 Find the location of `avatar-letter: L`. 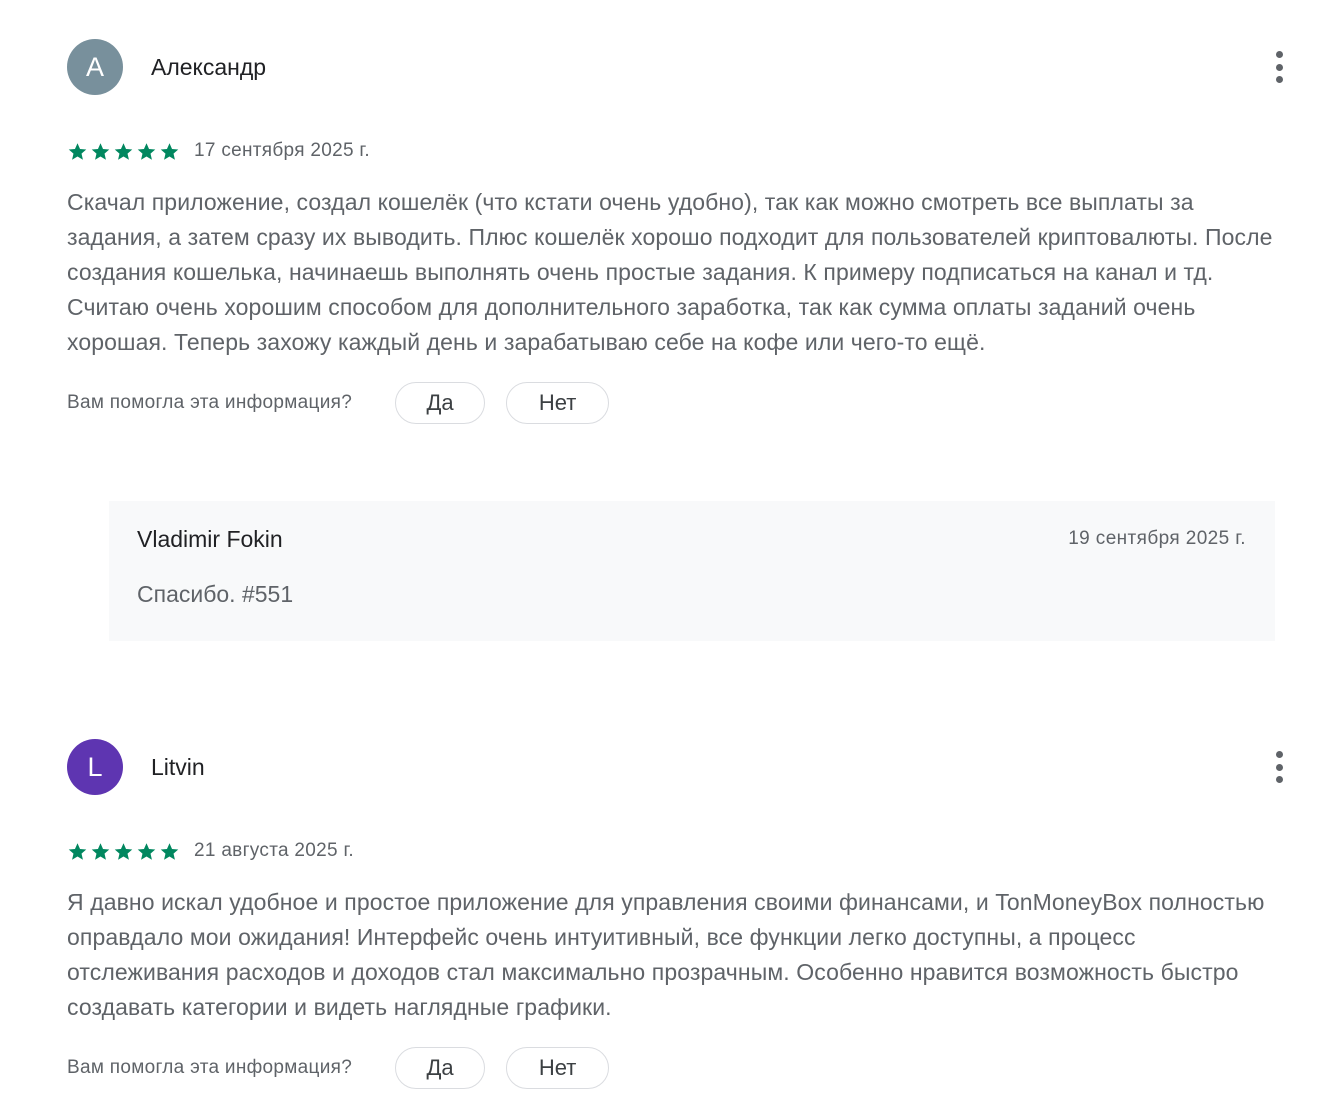

avatar-letter: L is located at coordinates (95, 766).